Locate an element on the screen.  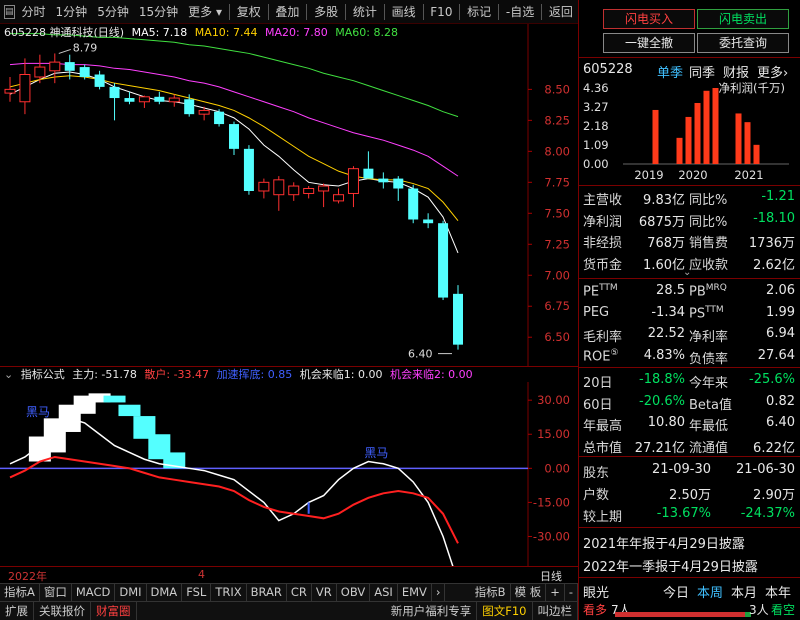
order-query-button: 委托查询 is located at coordinates (743, 43).